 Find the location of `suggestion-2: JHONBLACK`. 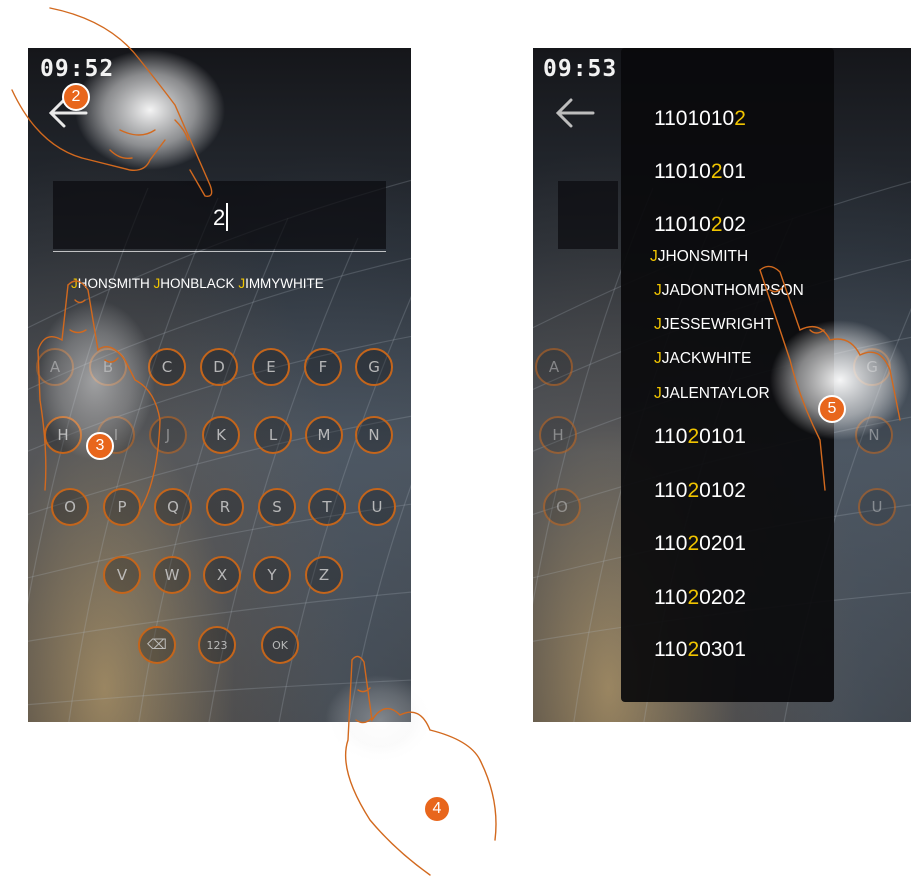

suggestion-2: JHONBLACK is located at coordinates (194, 283).